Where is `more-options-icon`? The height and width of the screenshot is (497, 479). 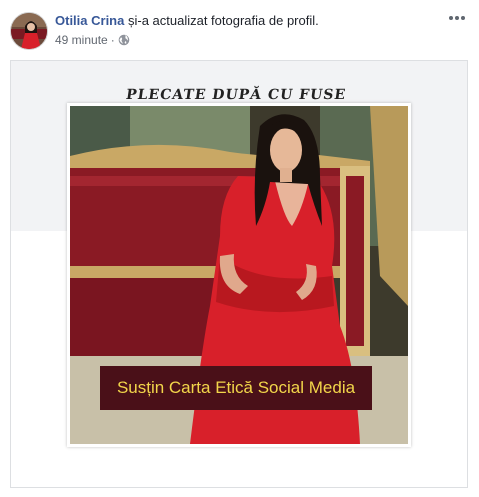
more-options-icon is located at coordinates (457, 18).